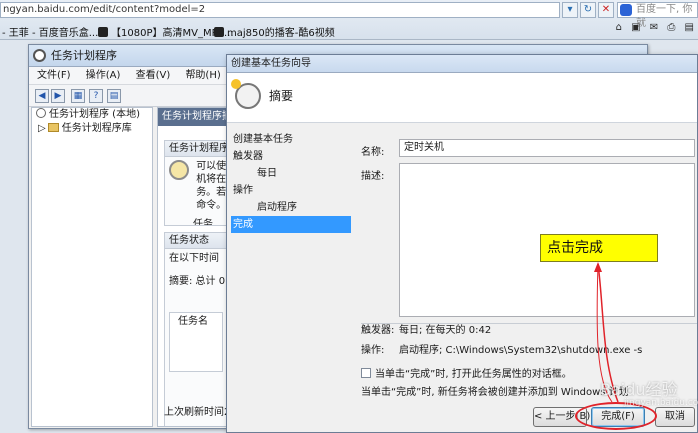 The width and height of the screenshot is (698, 433). Describe the element at coordinates (462, 98) in the screenshot. I see `wizard-header: 摘要` at that location.